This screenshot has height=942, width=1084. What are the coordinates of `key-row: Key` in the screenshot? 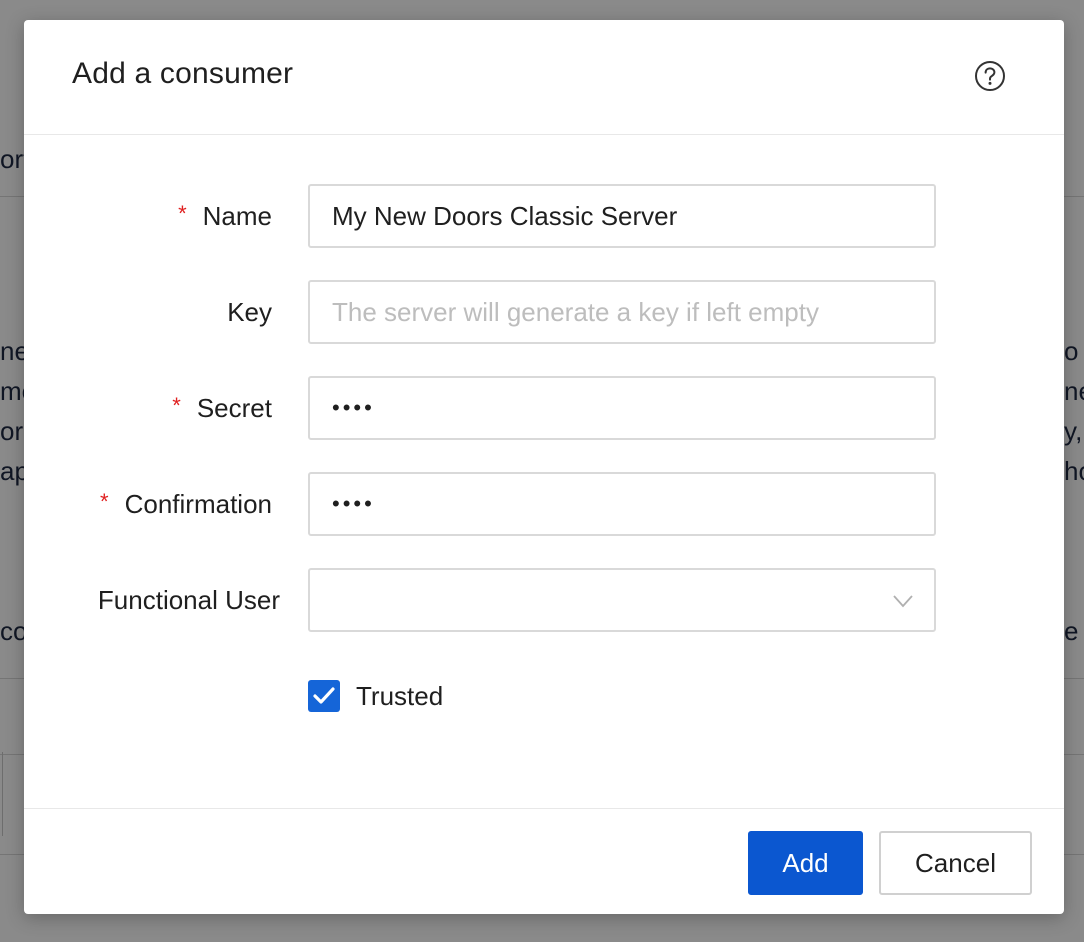 It's located at (544, 312).